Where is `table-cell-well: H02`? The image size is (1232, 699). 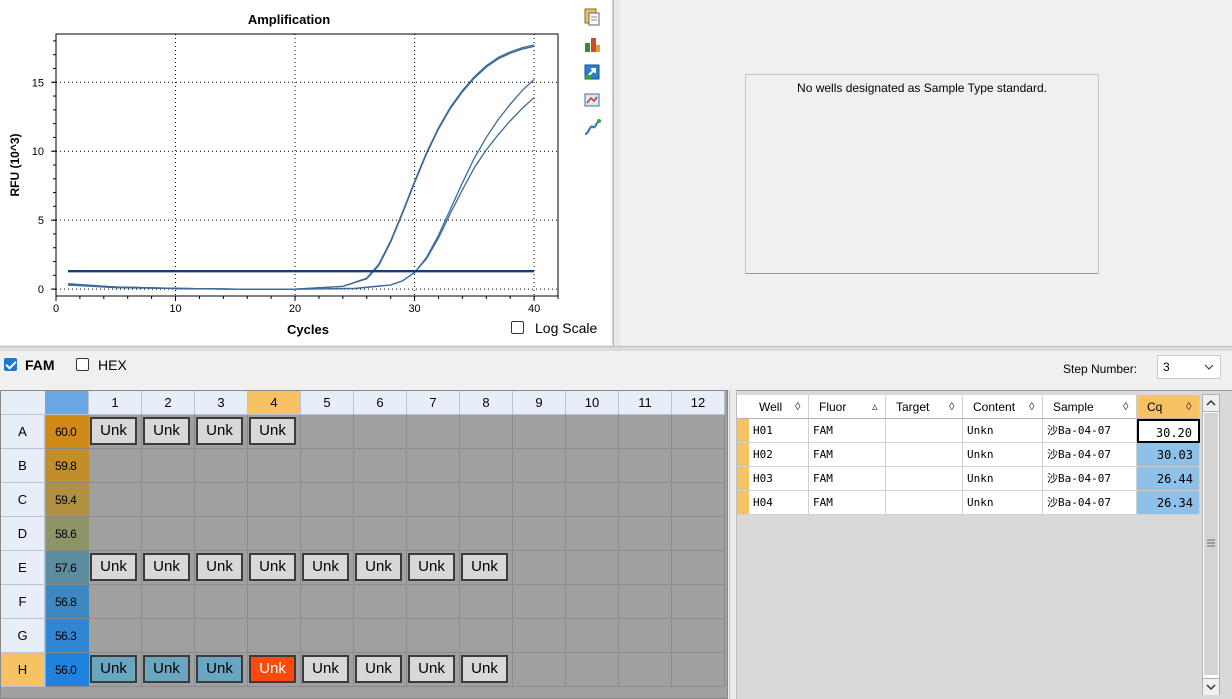
table-cell-well: H02 is located at coordinates (779, 455).